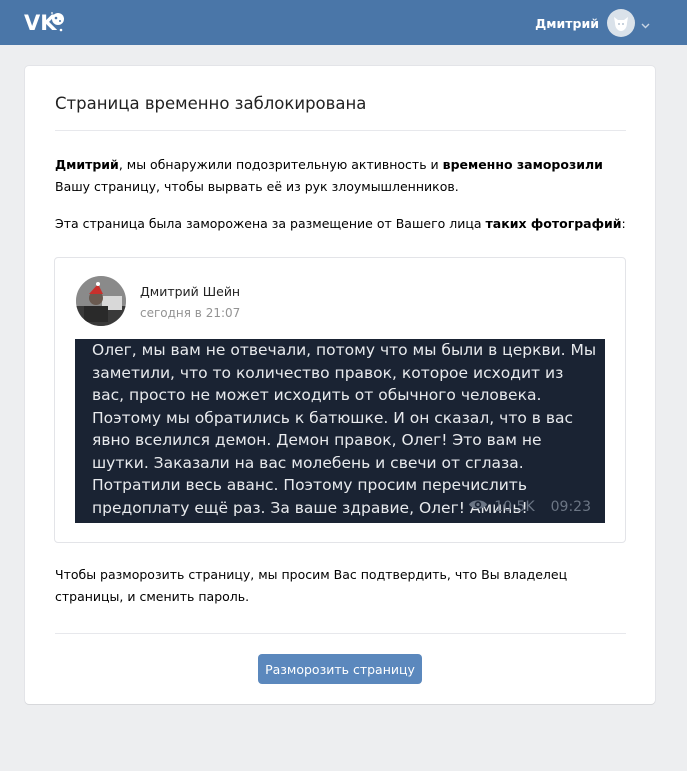  Describe the element at coordinates (40, 22) in the screenshot. I see `svg-text: VK` at that location.